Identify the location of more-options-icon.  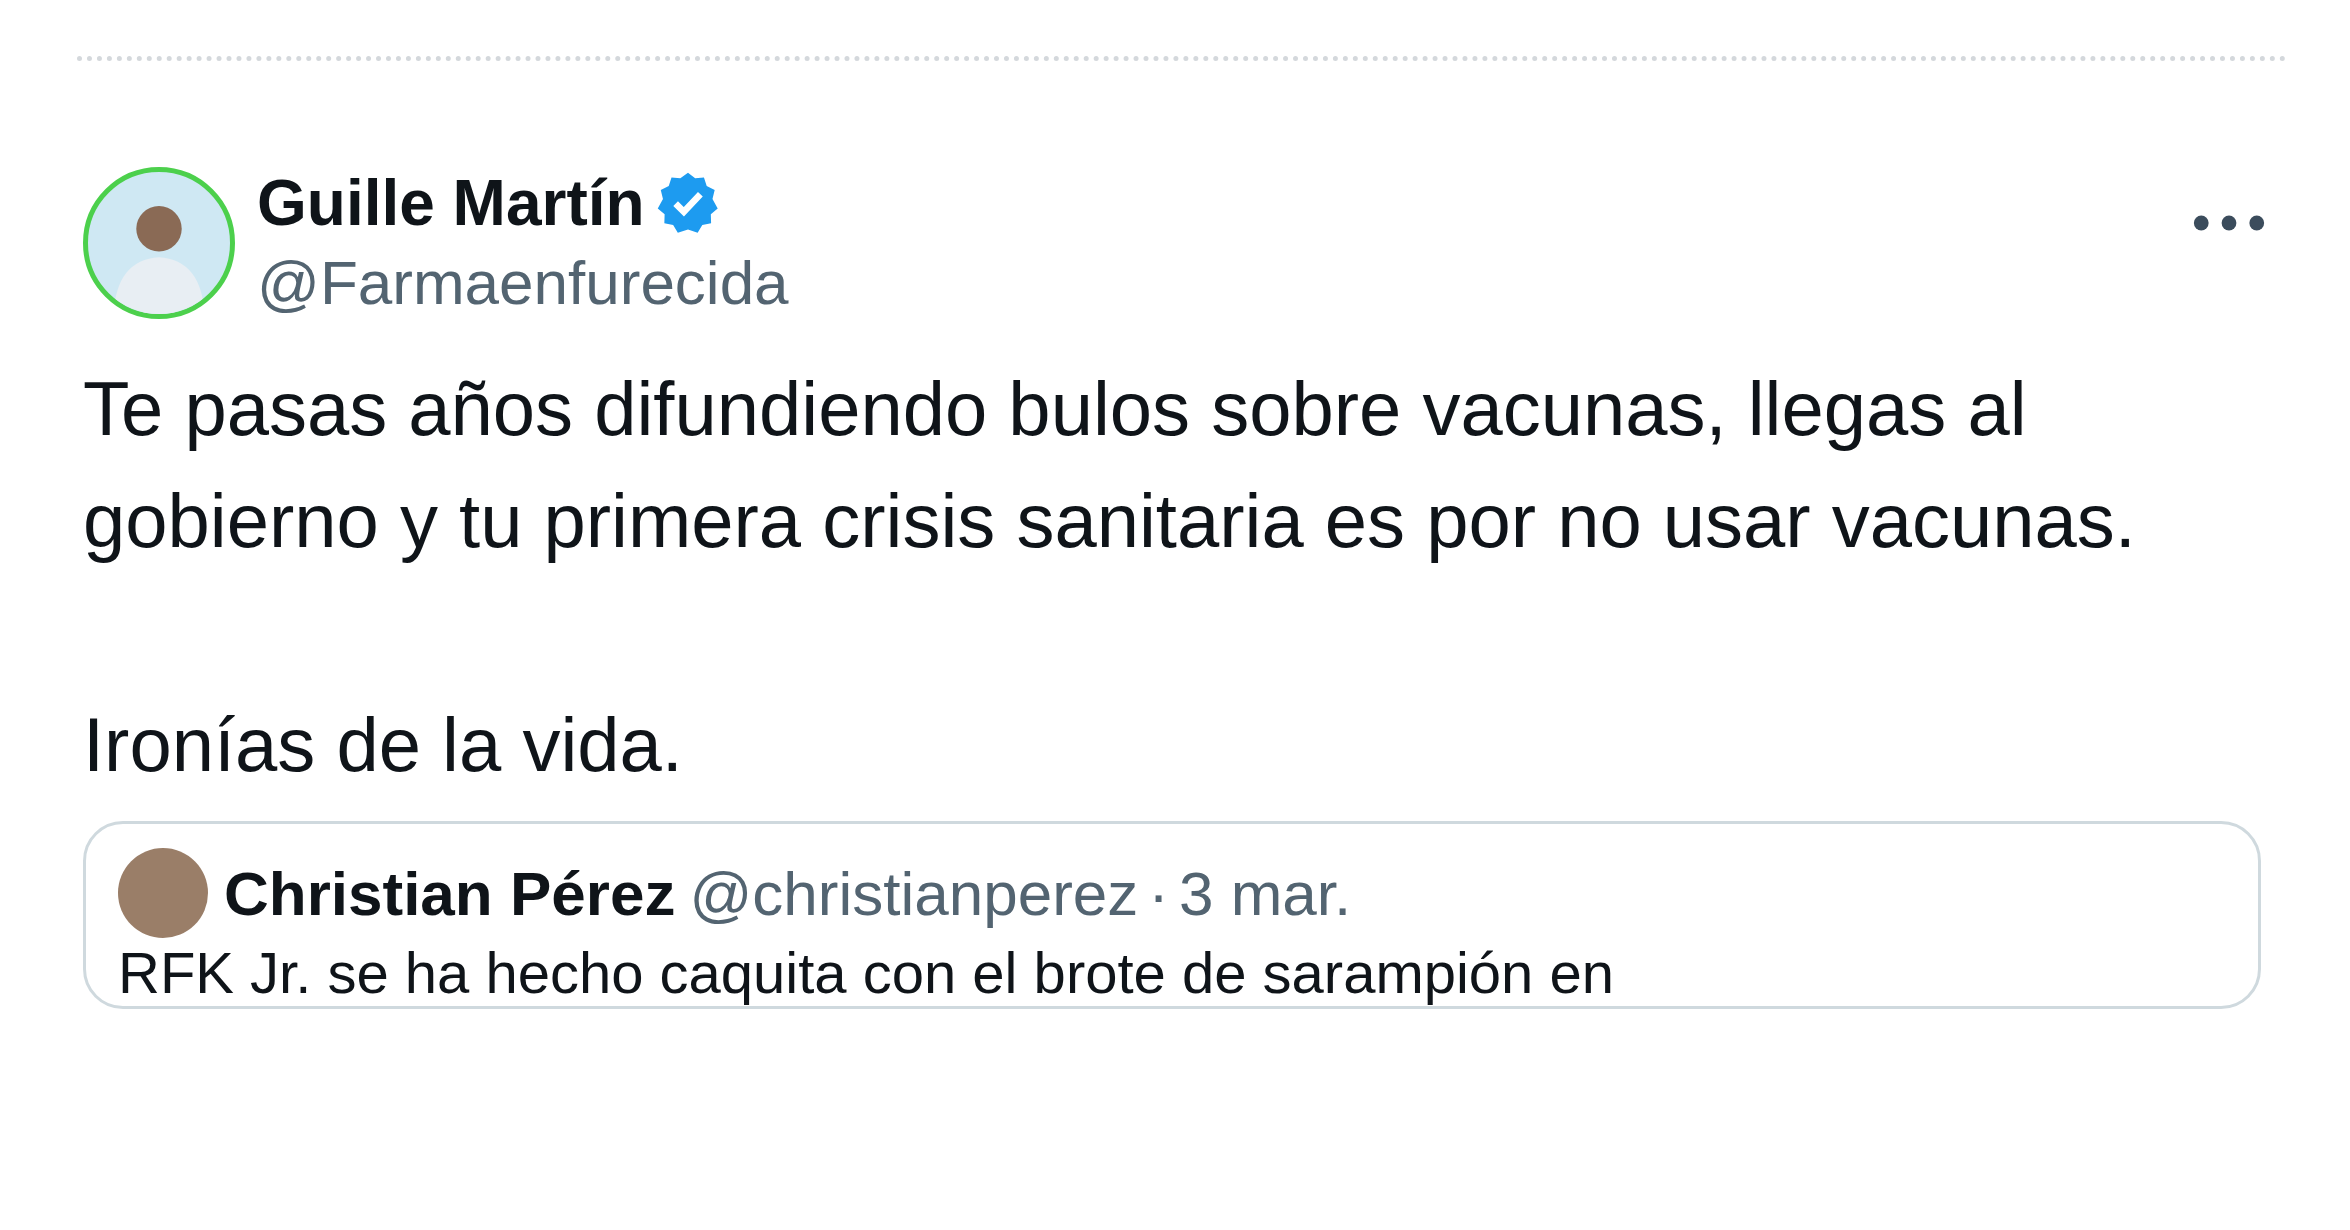
(2229, 223).